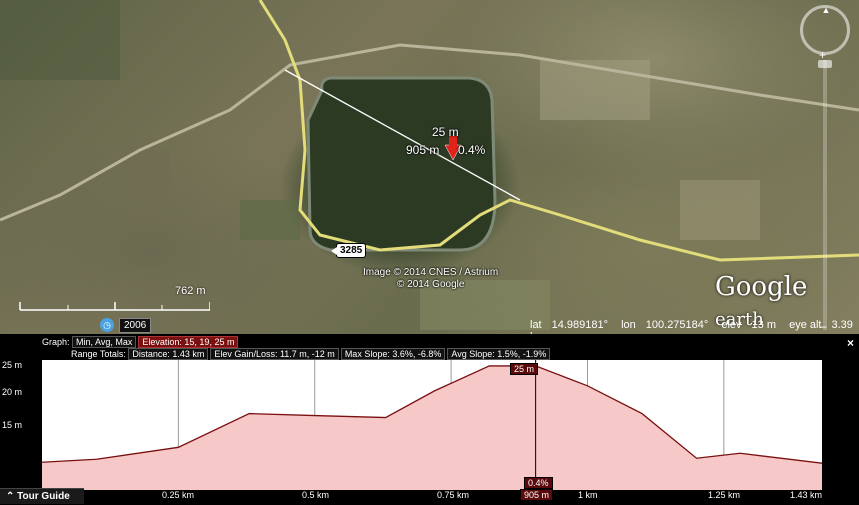  Describe the element at coordinates (806, 495) in the screenshot. I see `x-tick-label: 1.43 km` at that location.